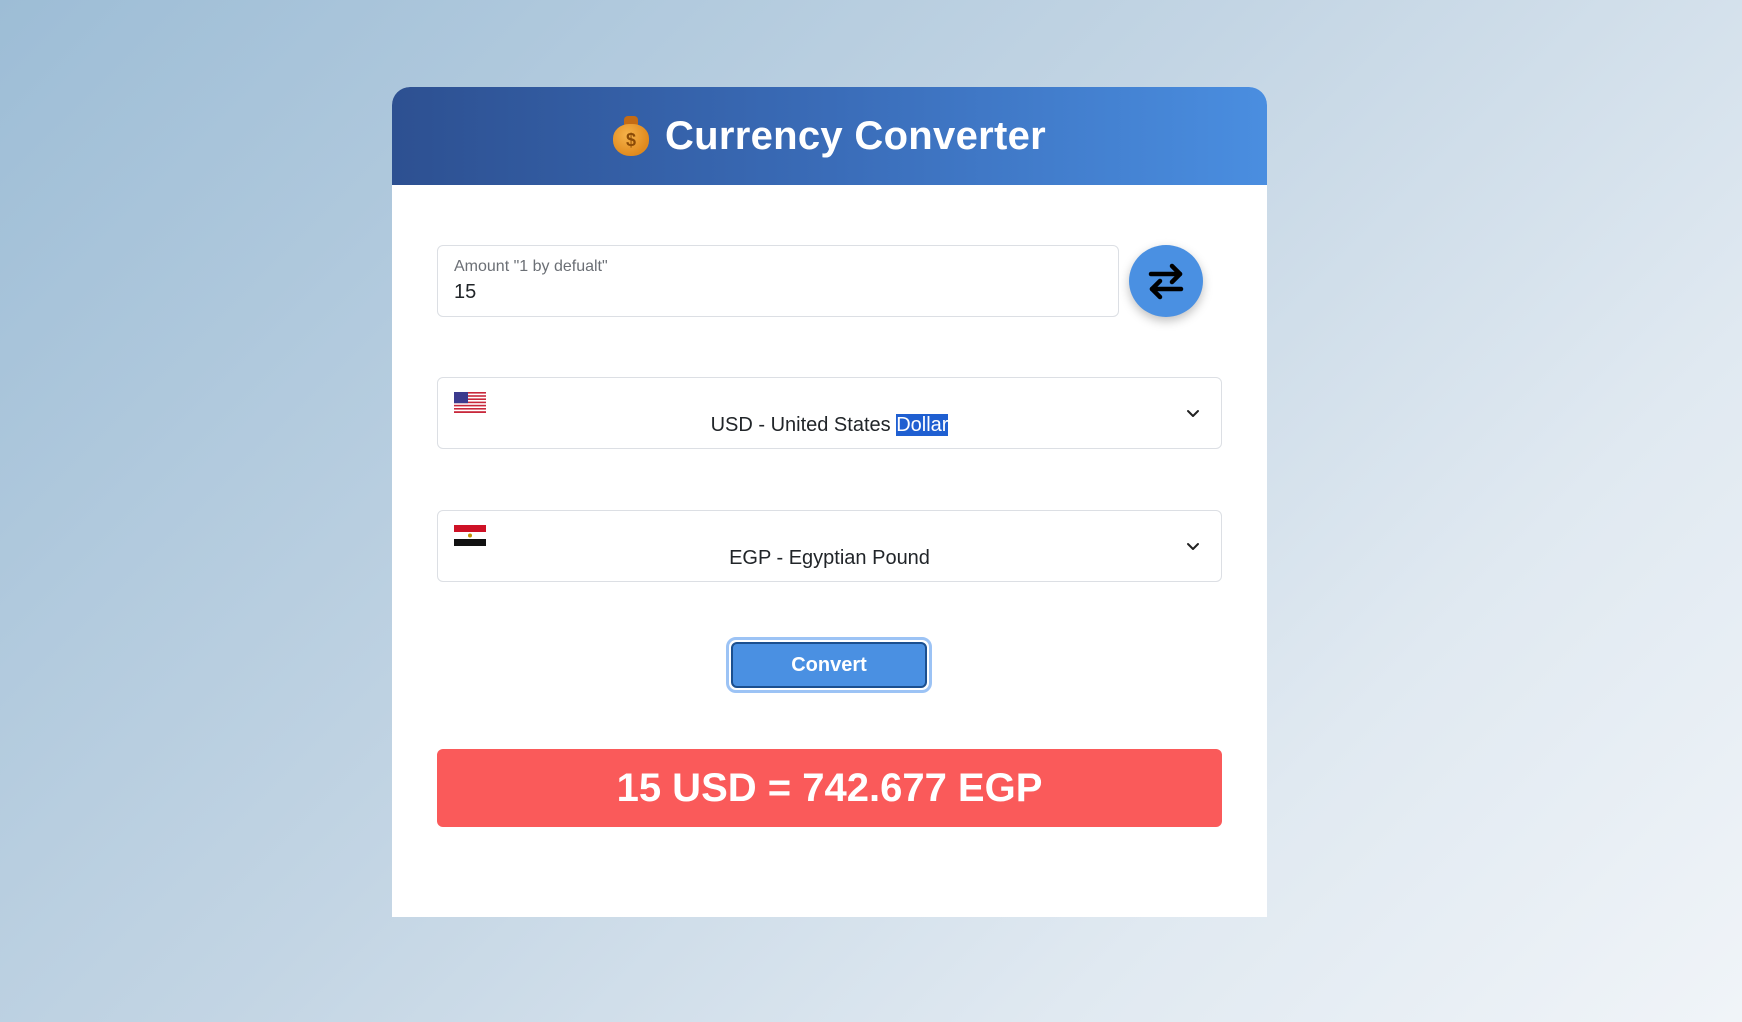 The height and width of the screenshot is (1022, 1742). I want to click on selected-text-highlight: Dollar, so click(922, 425).